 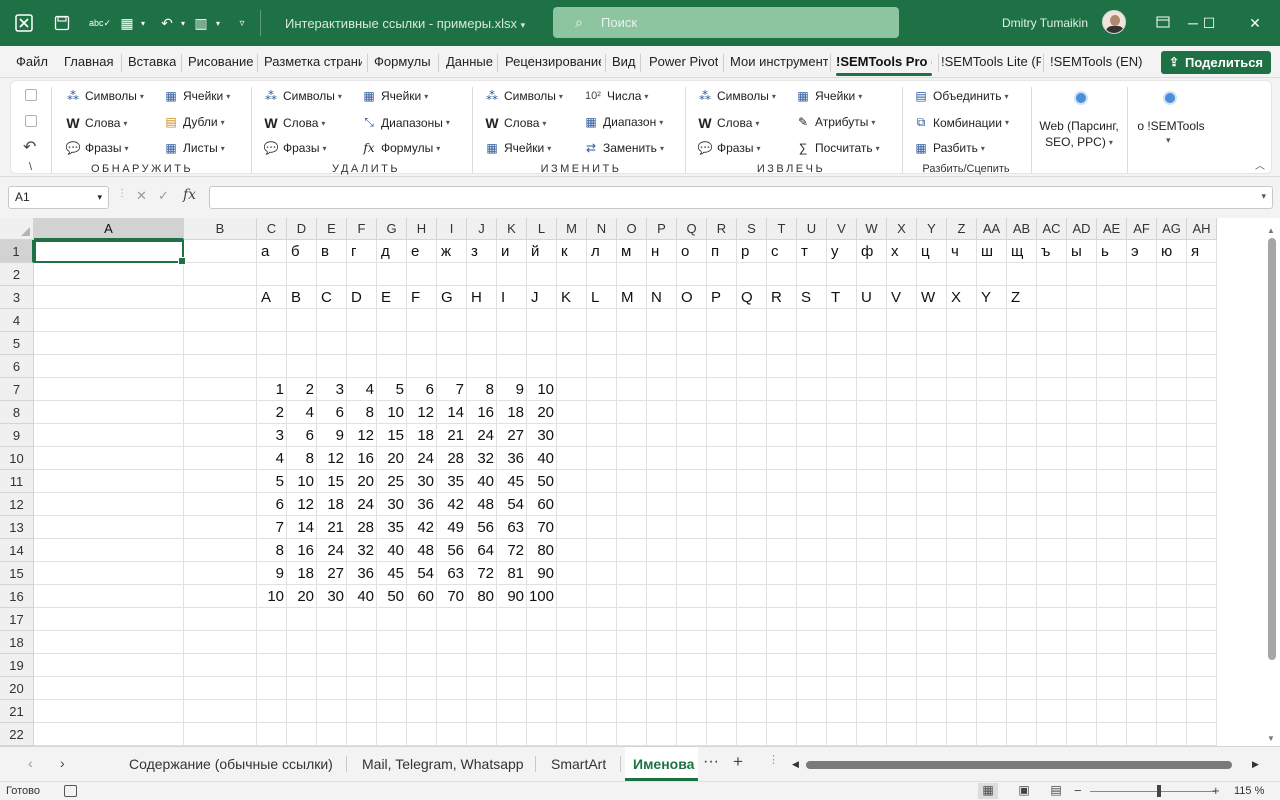 What do you see at coordinates (932, 251) in the screenshot?
I see `cell: ц` at bounding box center [932, 251].